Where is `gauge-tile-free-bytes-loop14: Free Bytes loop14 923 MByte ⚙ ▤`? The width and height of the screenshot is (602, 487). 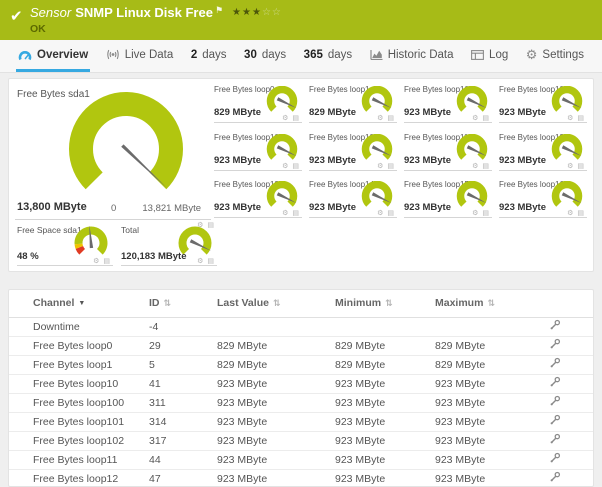
gauge-tile-free-bytes-loop14: Free Bytes loop14 923 MByte ⚙ ▤ is located at coordinates (356, 203).